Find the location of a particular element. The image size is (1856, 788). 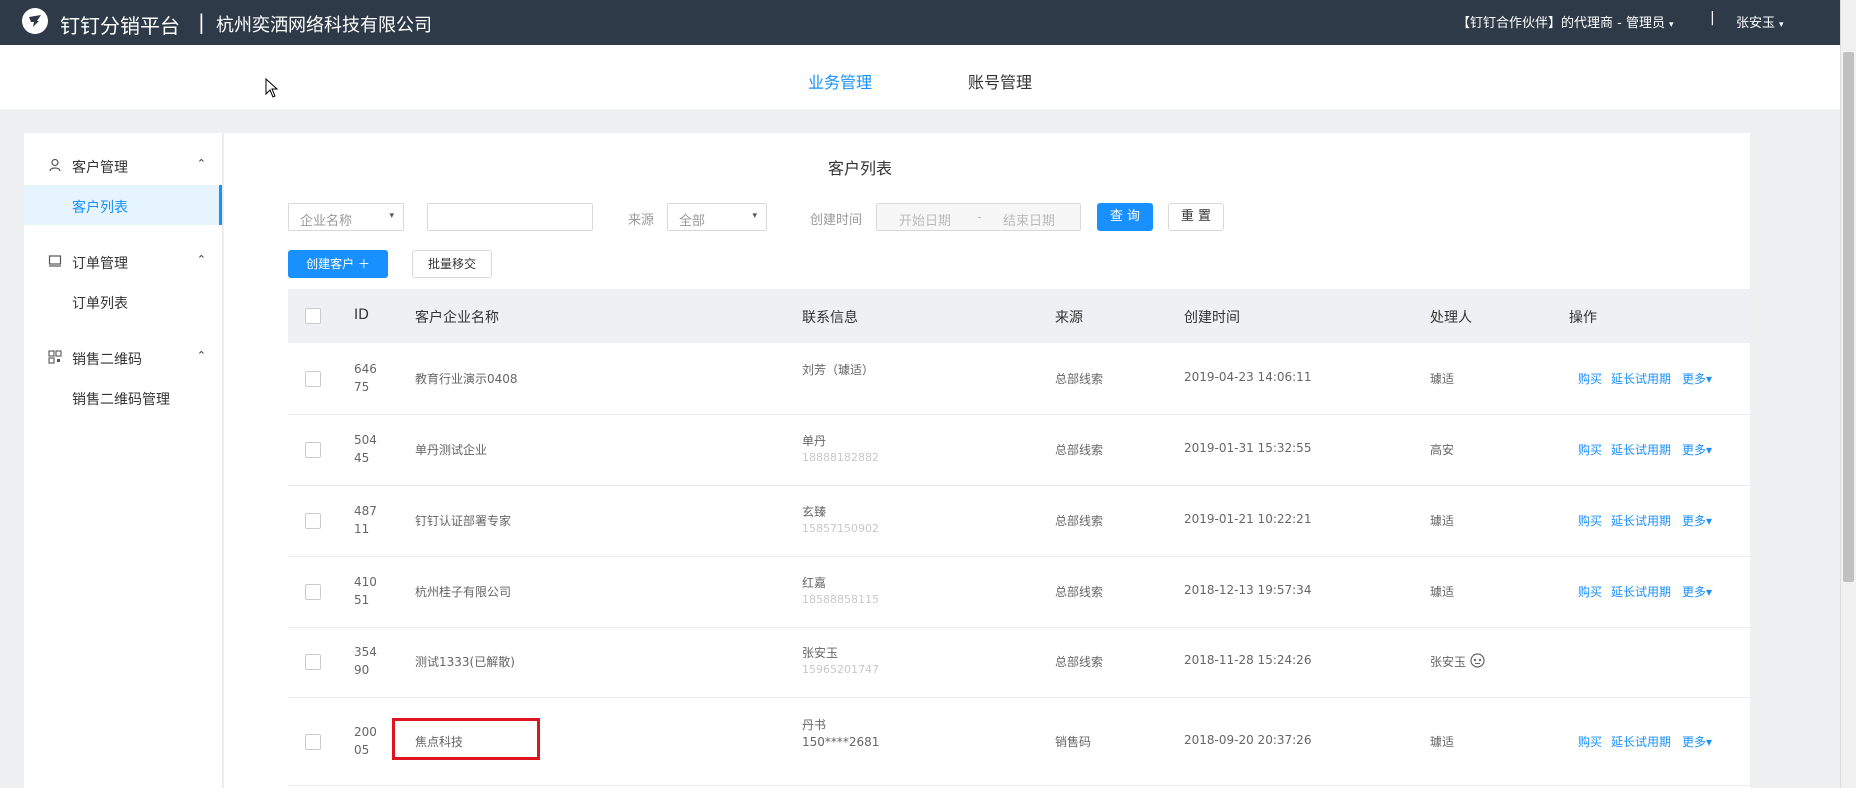

sidebar-group-qrcode: 销售二维码 ⌃ is located at coordinates (123, 357).